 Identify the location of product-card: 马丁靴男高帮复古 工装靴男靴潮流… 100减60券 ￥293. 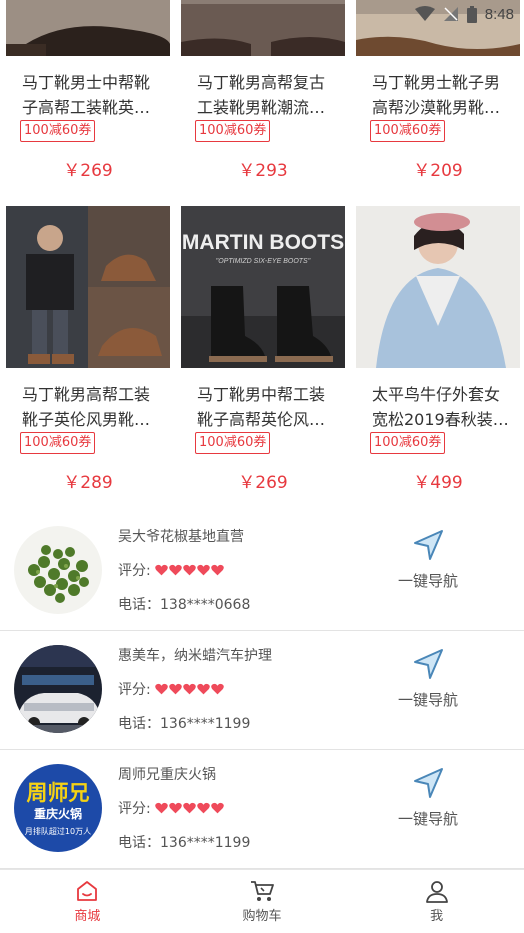
(263, 103).